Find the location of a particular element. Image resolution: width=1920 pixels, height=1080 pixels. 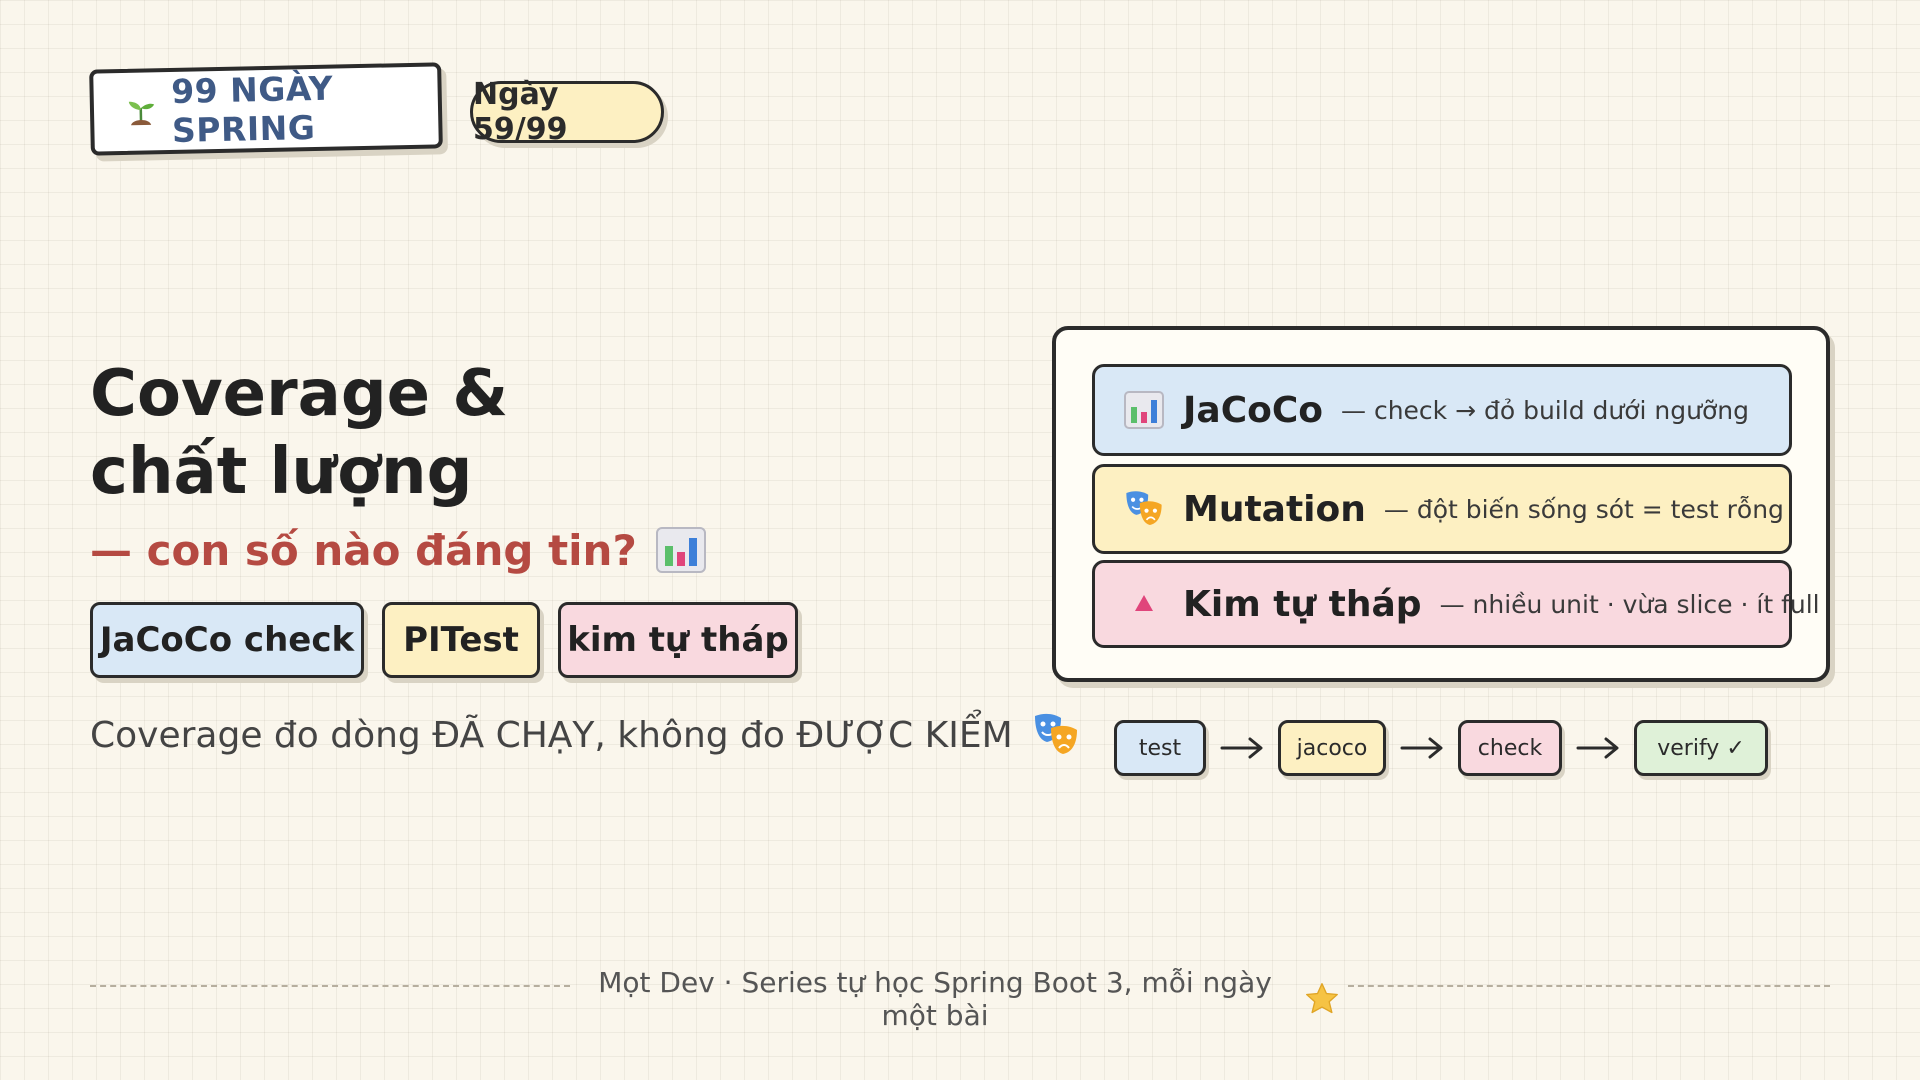

footer-divider-right is located at coordinates (1589, 986).